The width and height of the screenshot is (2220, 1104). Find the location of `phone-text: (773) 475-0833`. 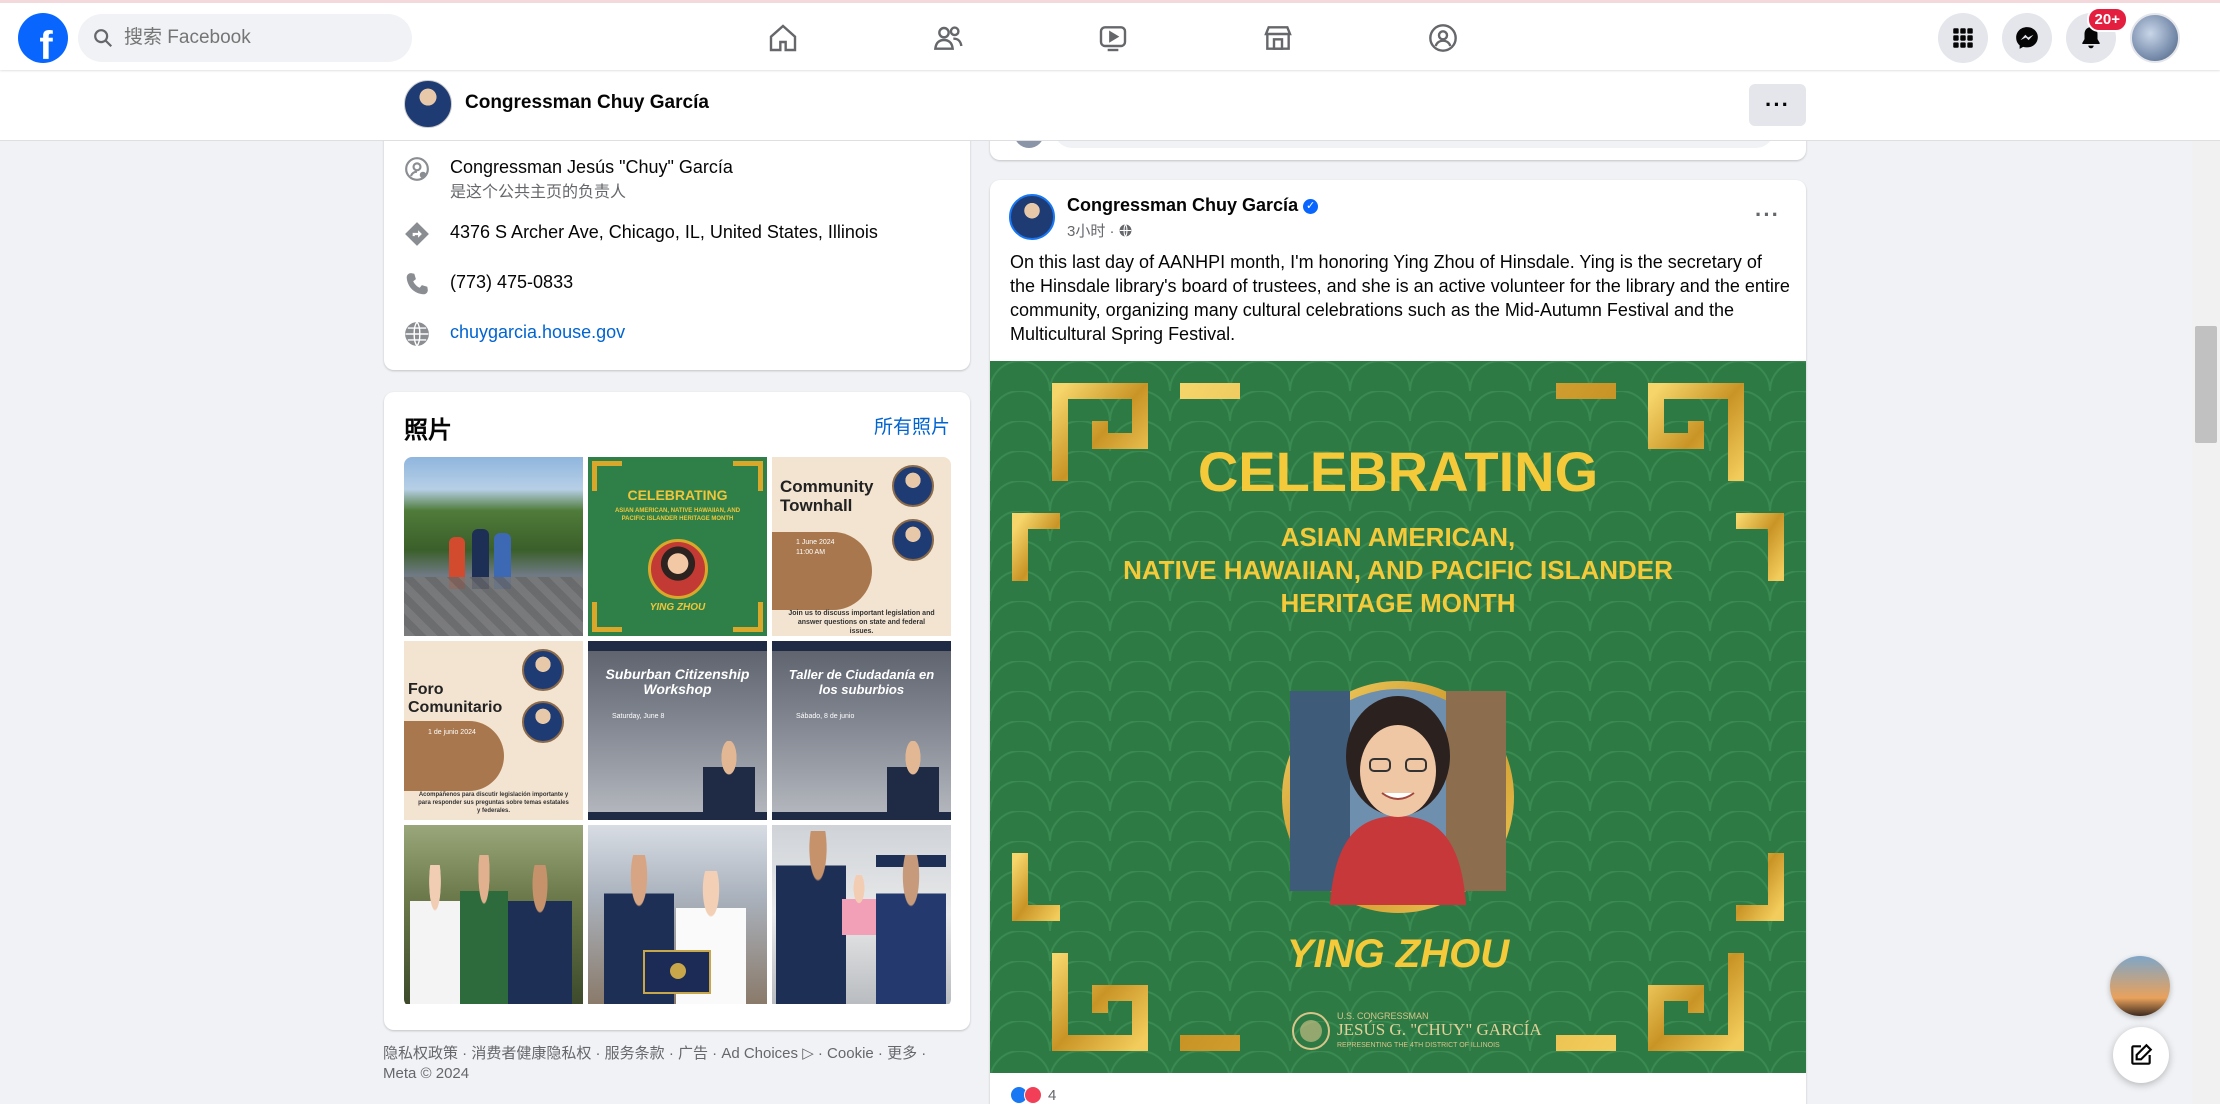

phone-text: (773) 475-0833 is located at coordinates (512, 282).